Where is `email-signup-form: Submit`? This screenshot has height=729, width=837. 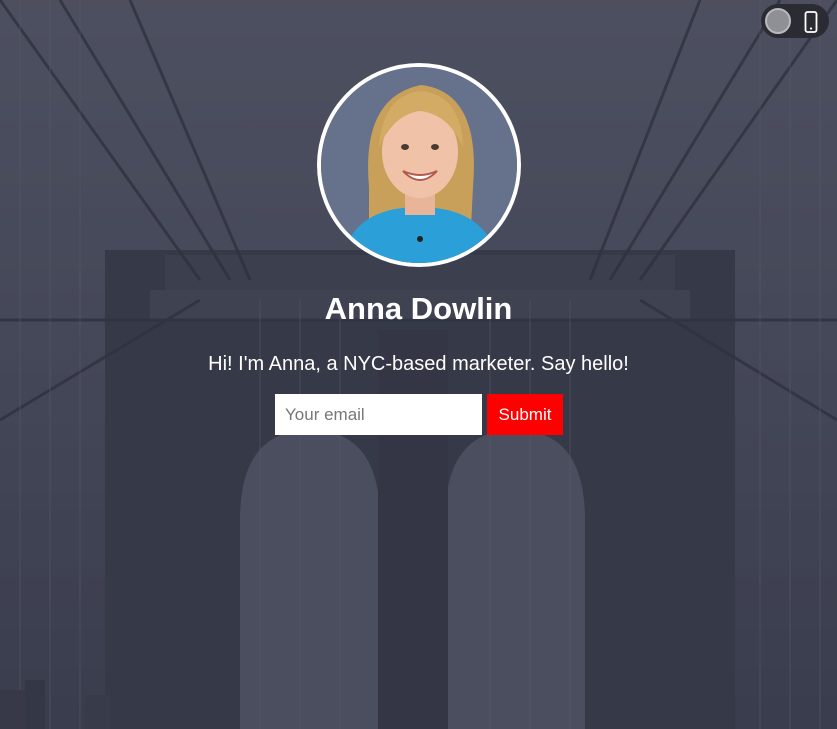
email-signup-form: Submit is located at coordinates (418, 414).